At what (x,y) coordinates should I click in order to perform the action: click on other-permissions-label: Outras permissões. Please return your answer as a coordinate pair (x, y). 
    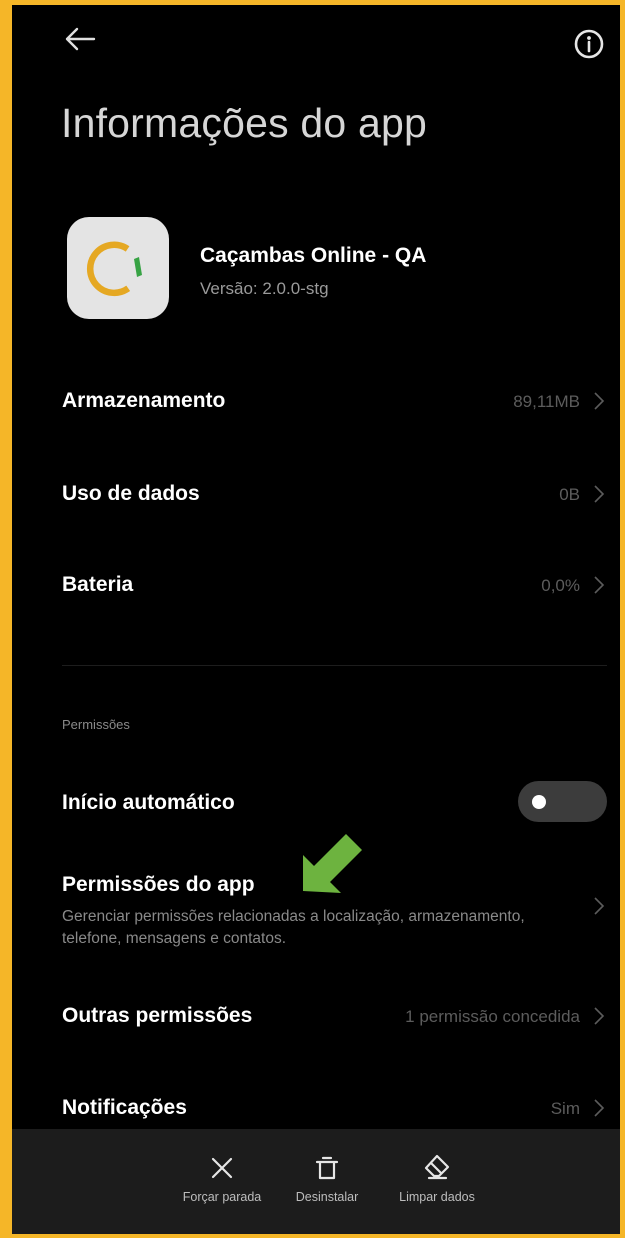
    Looking at the image, I should click on (157, 1015).